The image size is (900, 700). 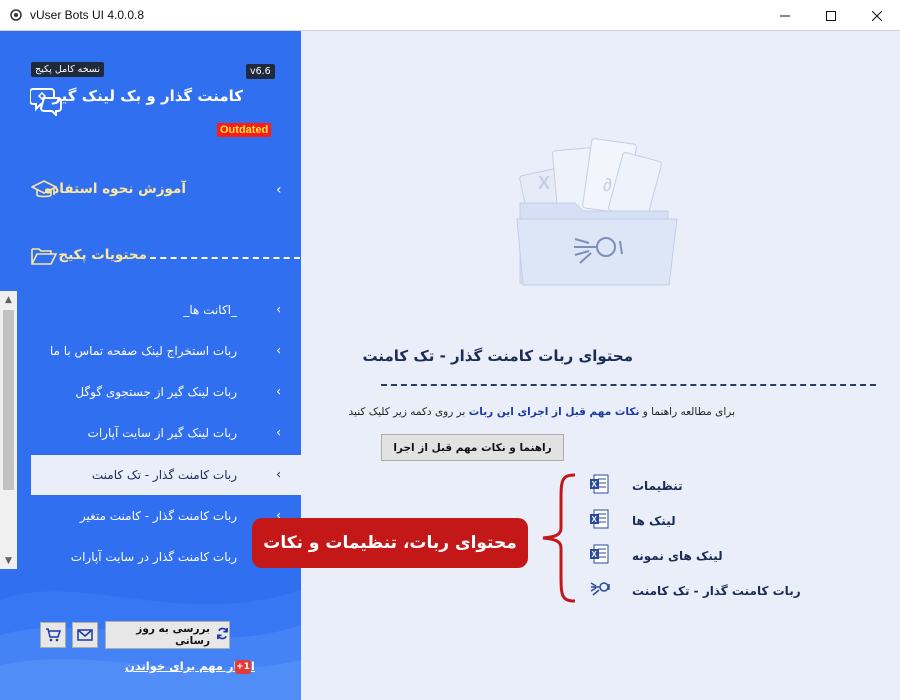 What do you see at coordinates (147, 96) in the screenshot?
I see `app-name: کامنت گذار و بک لینک گیر` at bounding box center [147, 96].